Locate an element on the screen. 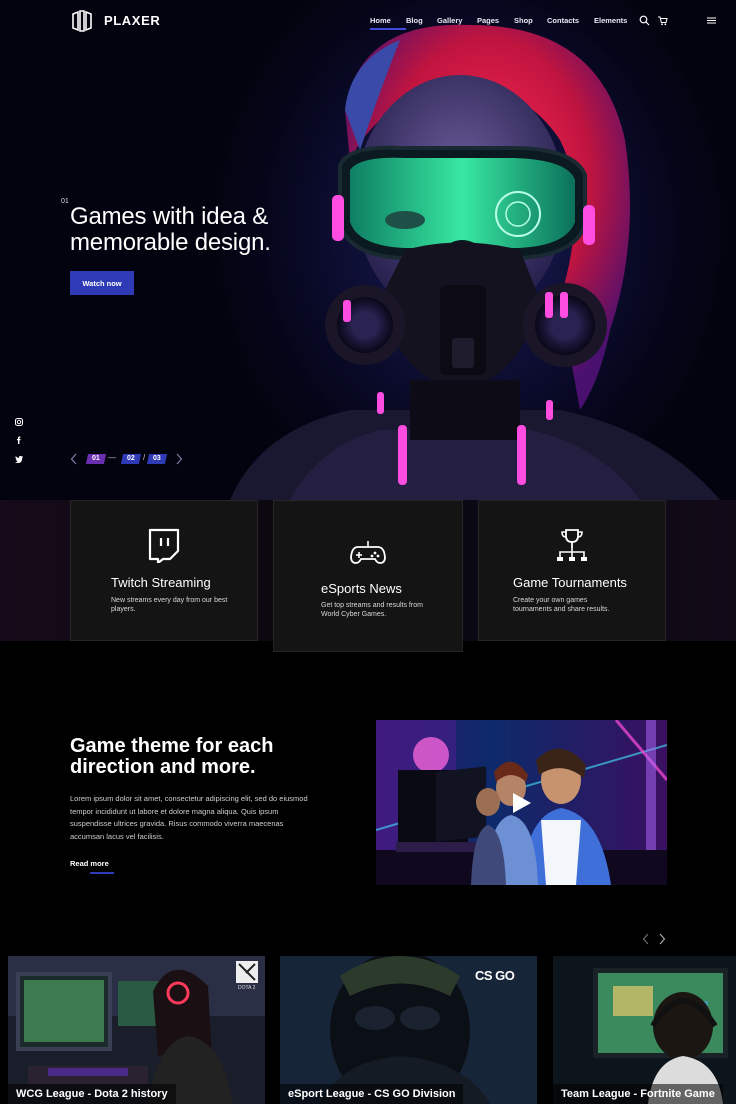 The width and height of the screenshot is (736, 1104). read-more-link: Read more is located at coordinates (89, 863).